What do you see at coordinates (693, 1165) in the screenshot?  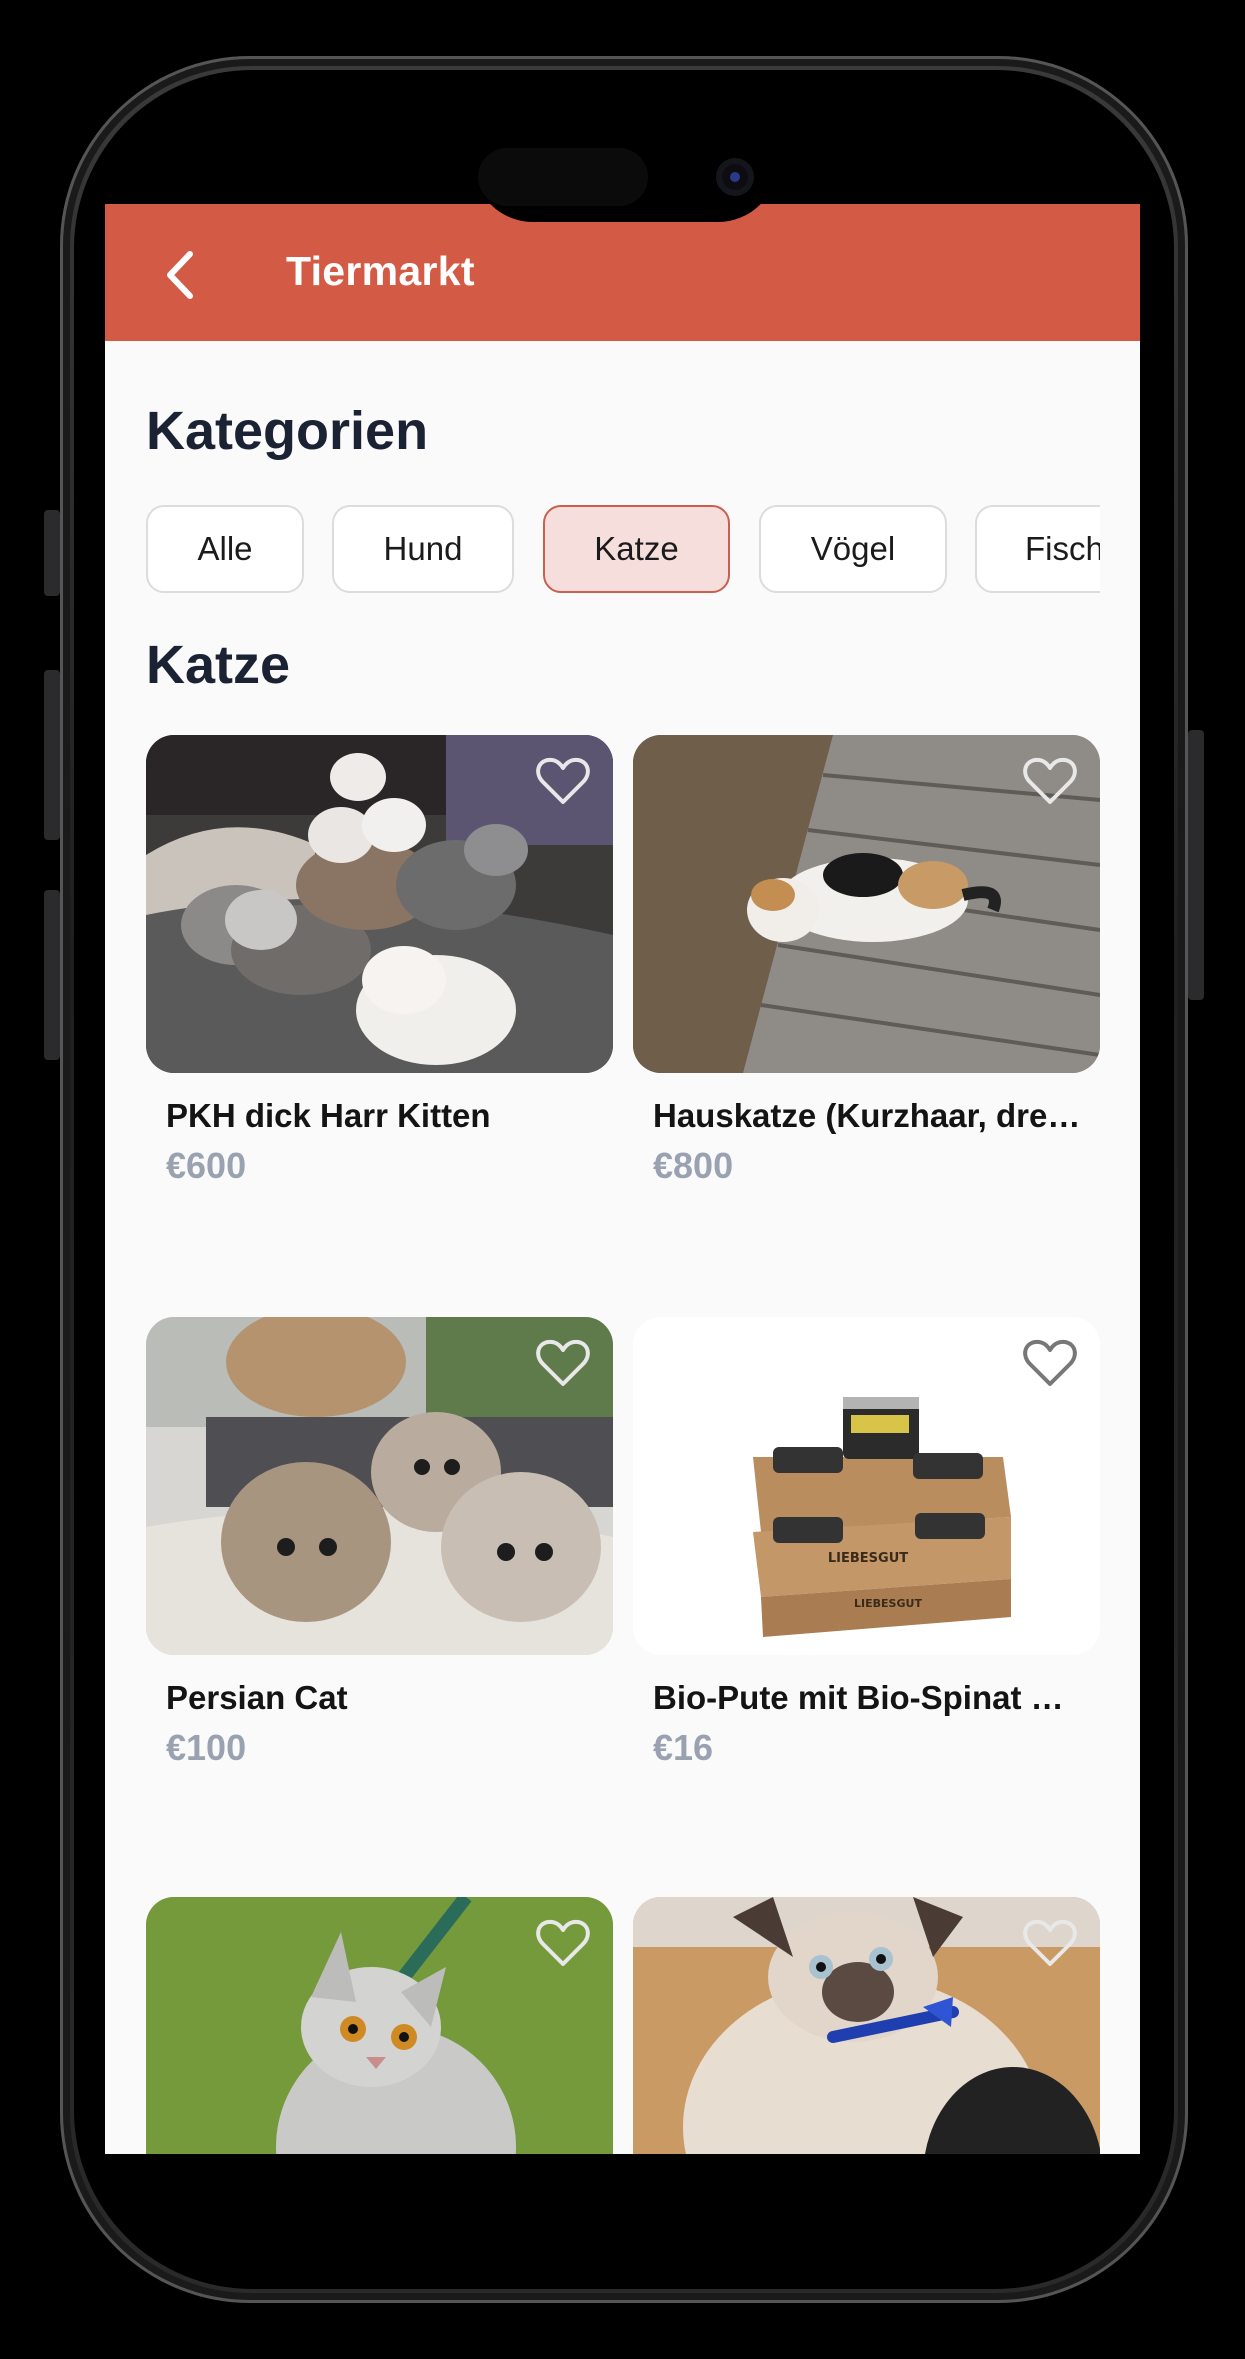 I see `product-price: €800` at bounding box center [693, 1165].